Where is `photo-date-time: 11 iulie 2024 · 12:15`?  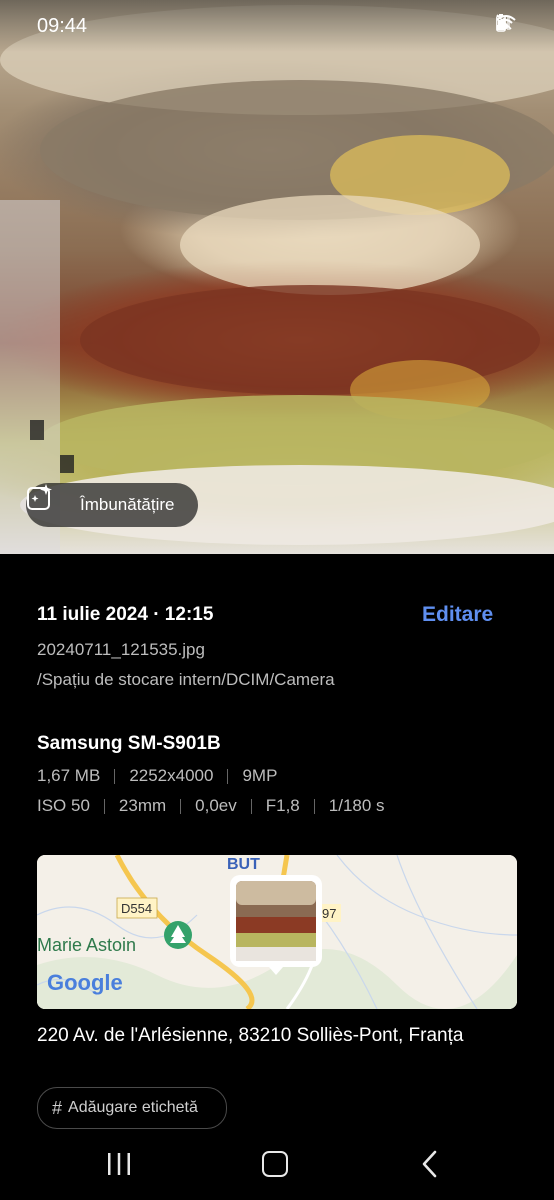 photo-date-time: 11 iulie 2024 · 12:15 is located at coordinates (125, 614).